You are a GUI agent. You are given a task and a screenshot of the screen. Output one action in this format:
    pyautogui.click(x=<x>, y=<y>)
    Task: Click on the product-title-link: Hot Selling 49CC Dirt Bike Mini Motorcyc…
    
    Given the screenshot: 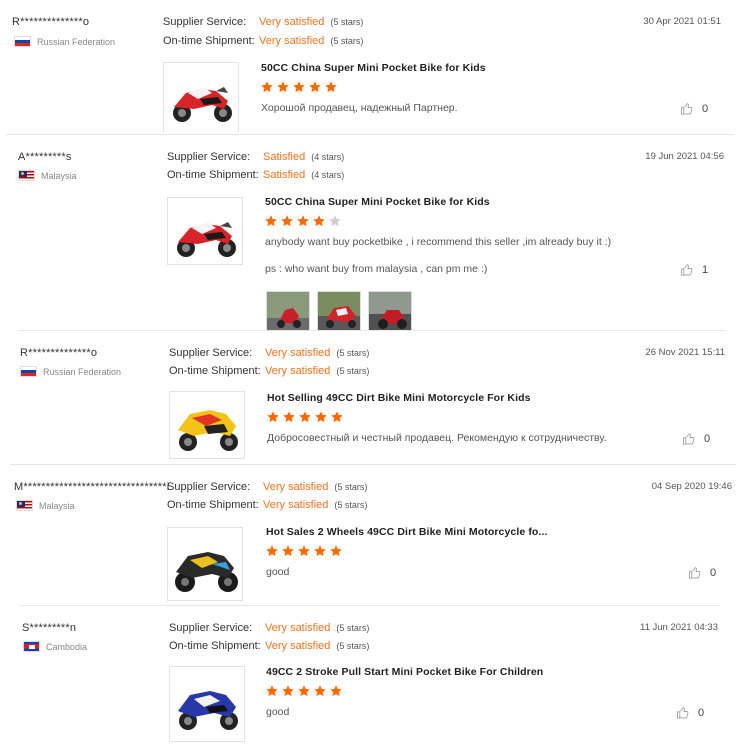 What is the action you would take?
    pyautogui.click(x=399, y=398)
    